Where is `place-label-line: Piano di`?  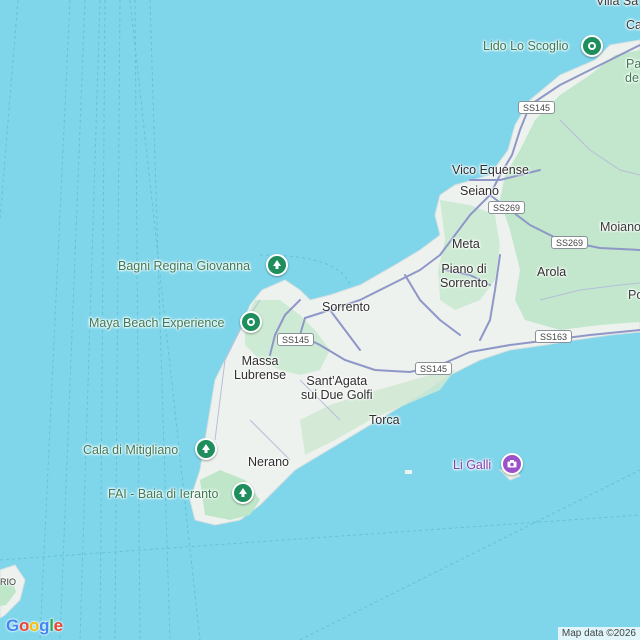 place-label-line: Piano di is located at coordinates (464, 269).